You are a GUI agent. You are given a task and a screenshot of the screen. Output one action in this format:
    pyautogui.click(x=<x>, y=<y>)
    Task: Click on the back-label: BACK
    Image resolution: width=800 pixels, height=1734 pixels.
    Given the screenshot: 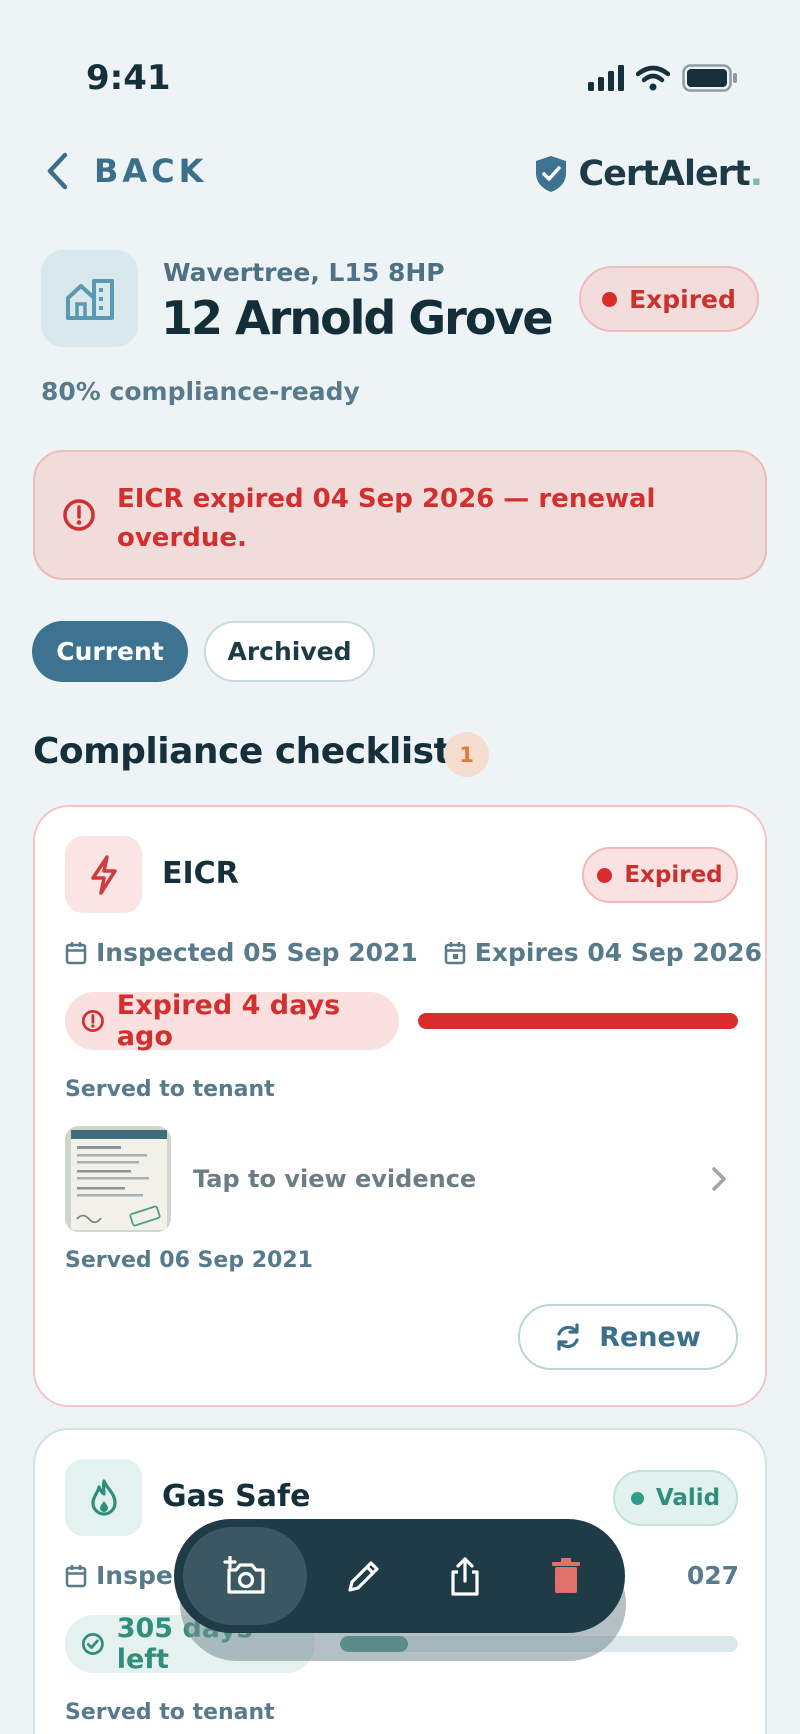 What is the action you would take?
    pyautogui.click(x=151, y=171)
    